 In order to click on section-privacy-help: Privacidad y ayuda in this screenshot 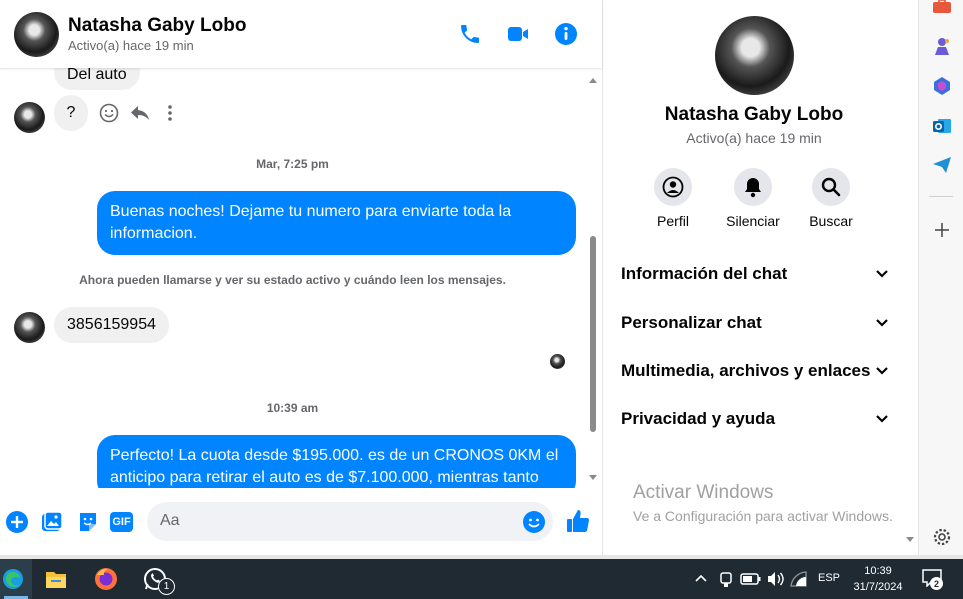, I will do `click(755, 419)`.